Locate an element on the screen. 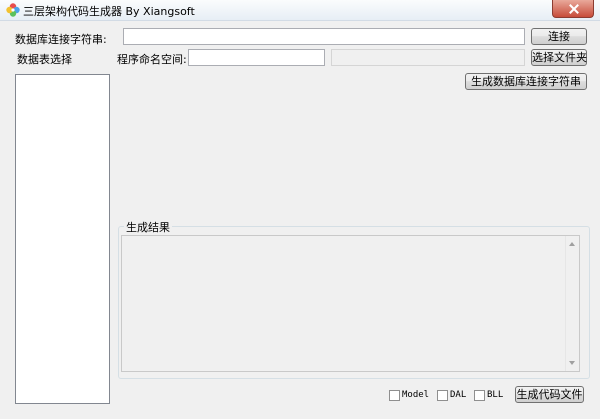 This screenshot has height=419, width=600. model-checkbox-option: Model is located at coordinates (409, 395).